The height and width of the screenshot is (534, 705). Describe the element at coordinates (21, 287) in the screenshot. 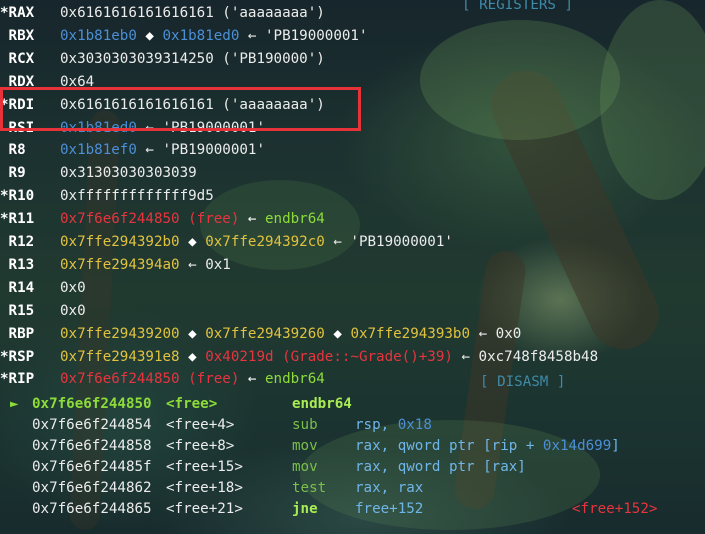

I see `register-name: R14` at that location.